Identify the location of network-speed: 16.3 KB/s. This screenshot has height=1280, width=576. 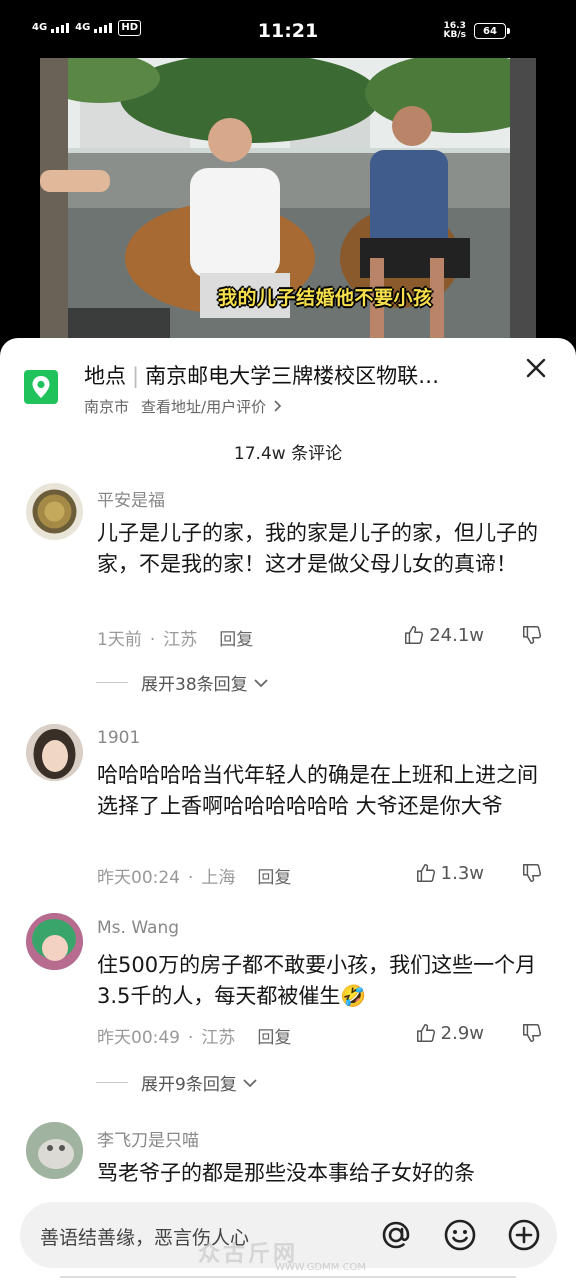
(454, 30).